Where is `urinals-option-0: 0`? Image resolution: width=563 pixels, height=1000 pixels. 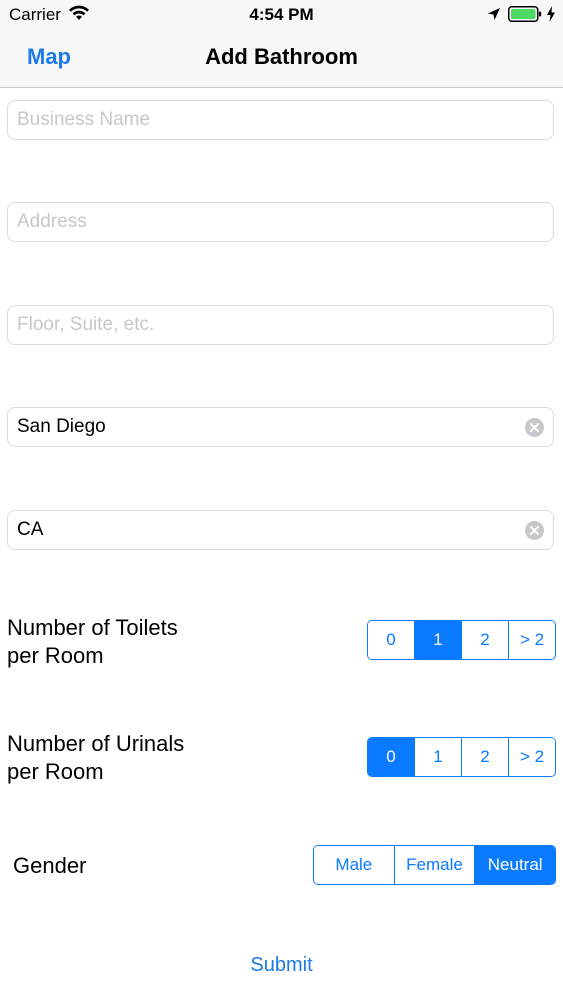 urinals-option-0: 0 is located at coordinates (391, 757).